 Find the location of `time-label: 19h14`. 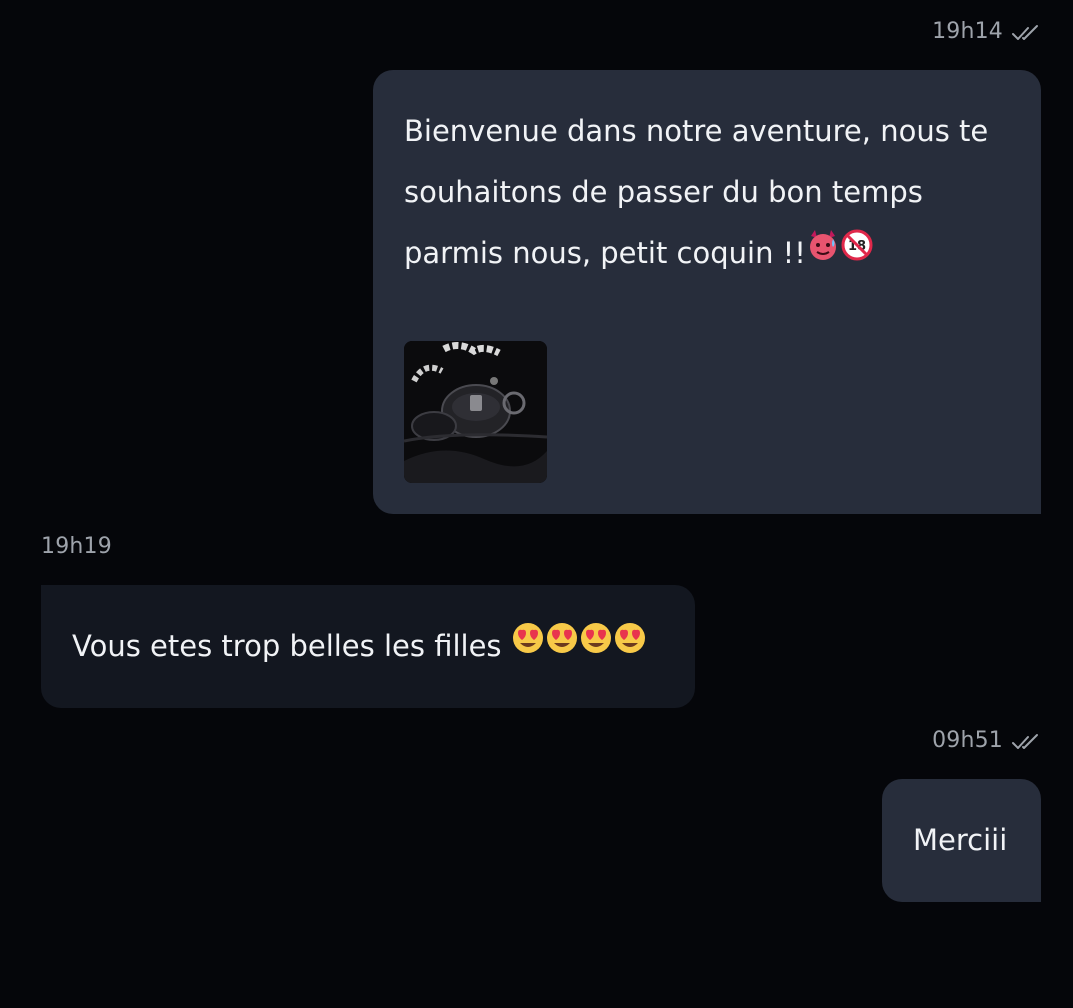

time-label: 19h14 is located at coordinates (967, 31).